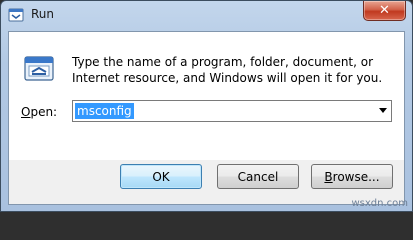  I want to click on run-program-icon, so click(39, 68).